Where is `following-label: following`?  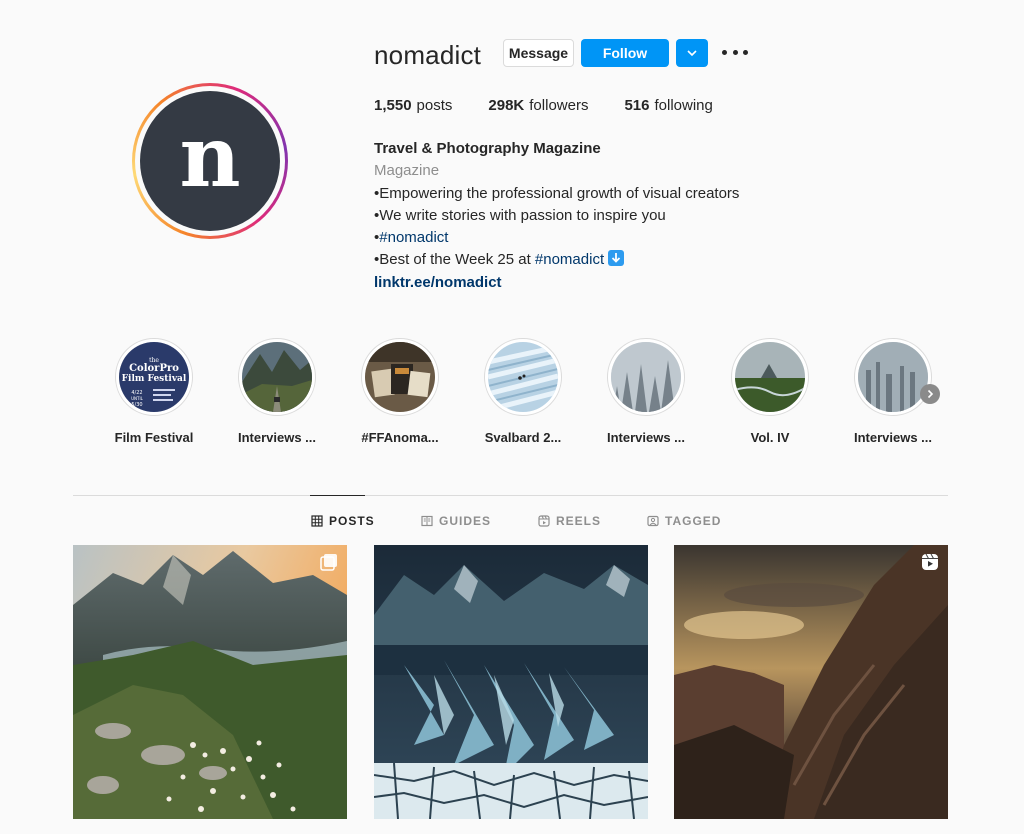 following-label: following is located at coordinates (683, 105).